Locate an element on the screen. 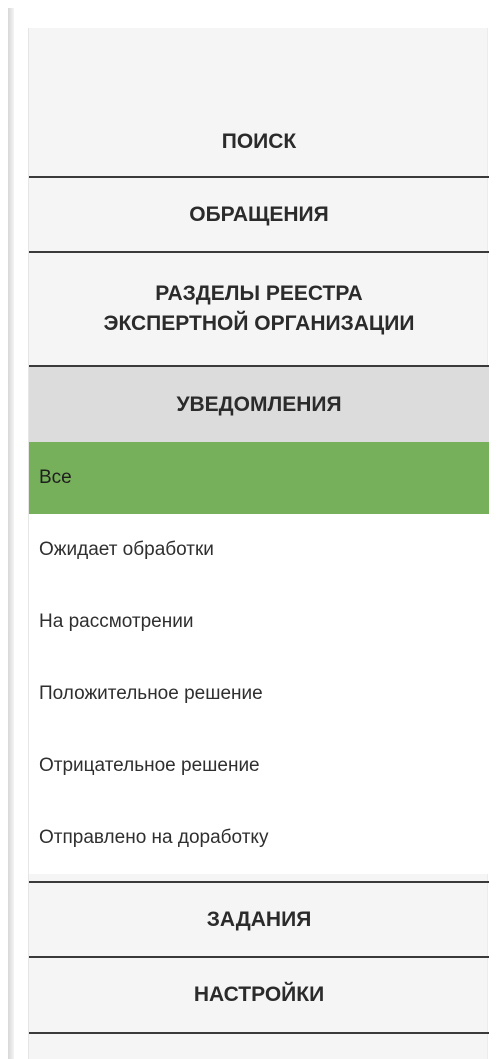  menu-notifications-label: УВЕДОМЛЕНИЯ is located at coordinates (259, 404).